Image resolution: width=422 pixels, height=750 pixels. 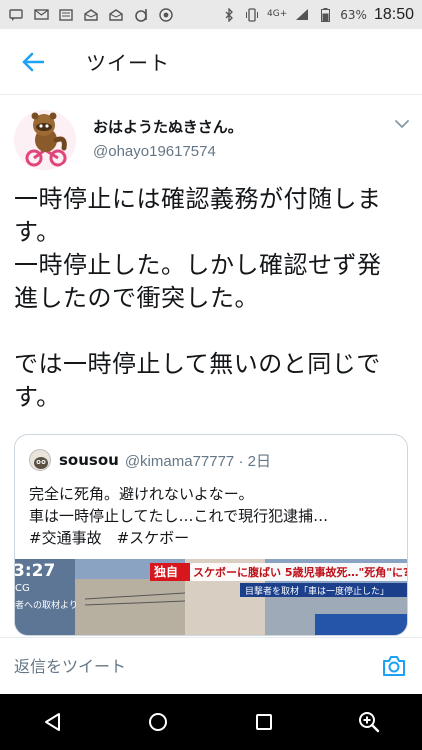 What do you see at coordinates (325, 14) in the screenshot?
I see `battery-icon` at bounding box center [325, 14].